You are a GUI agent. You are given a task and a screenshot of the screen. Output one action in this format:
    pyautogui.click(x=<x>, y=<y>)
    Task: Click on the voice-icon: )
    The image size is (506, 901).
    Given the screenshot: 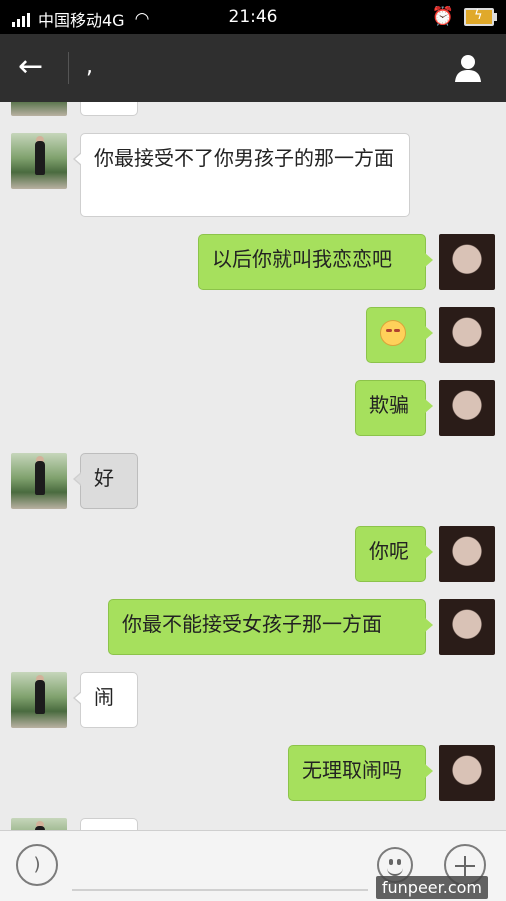 What is the action you would take?
    pyautogui.click(x=37, y=864)
    